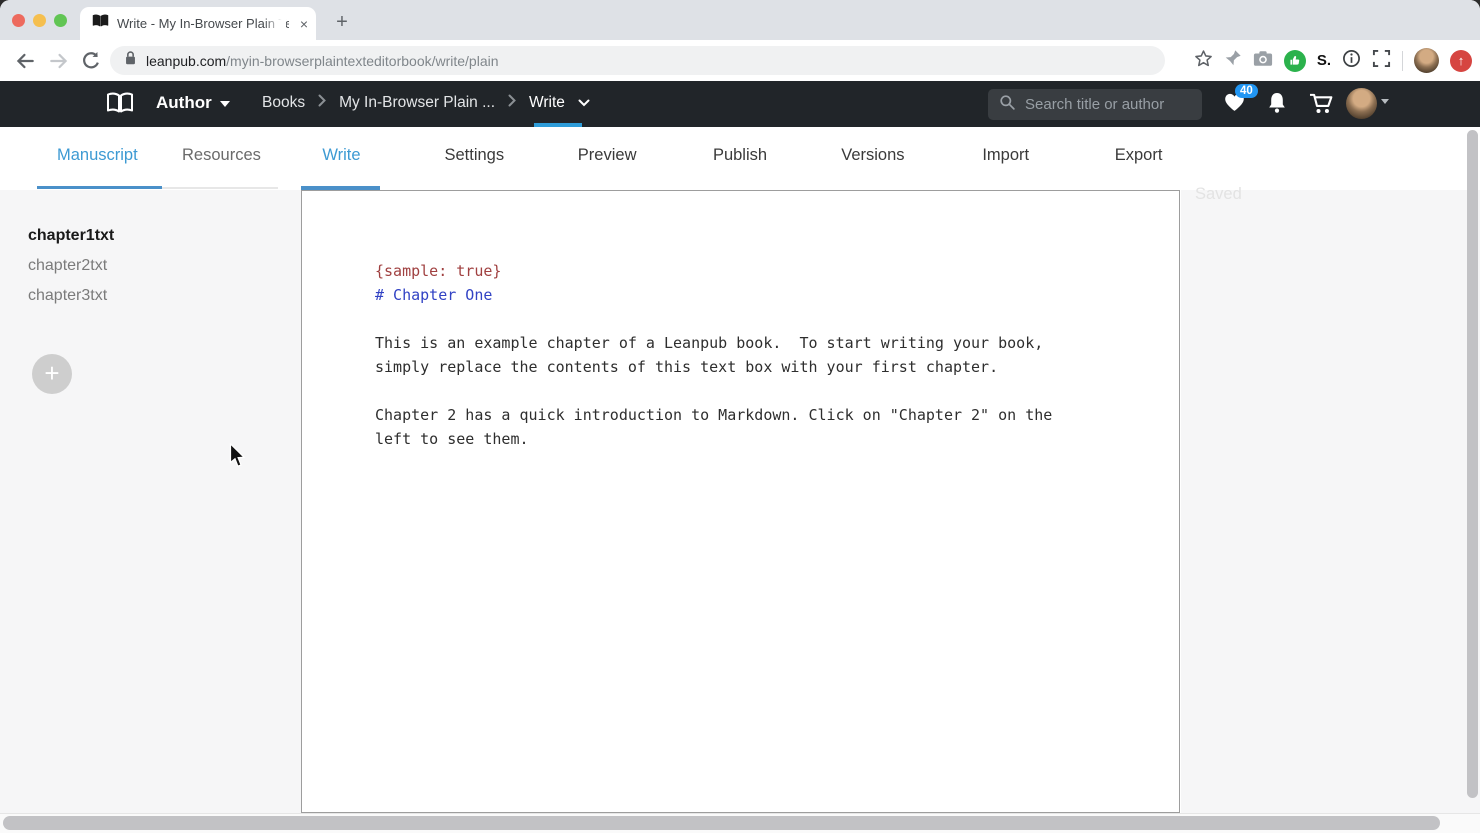  Describe the element at coordinates (186, 60) in the screenshot. I see `url-domain: leanpub.com` at that location.